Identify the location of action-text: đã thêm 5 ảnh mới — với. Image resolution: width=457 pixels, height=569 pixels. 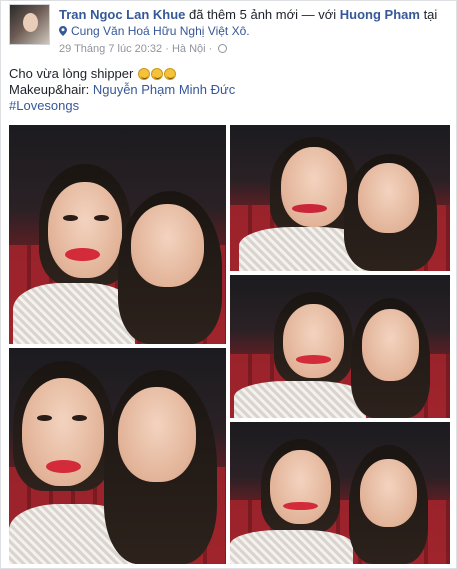
(263, 14).